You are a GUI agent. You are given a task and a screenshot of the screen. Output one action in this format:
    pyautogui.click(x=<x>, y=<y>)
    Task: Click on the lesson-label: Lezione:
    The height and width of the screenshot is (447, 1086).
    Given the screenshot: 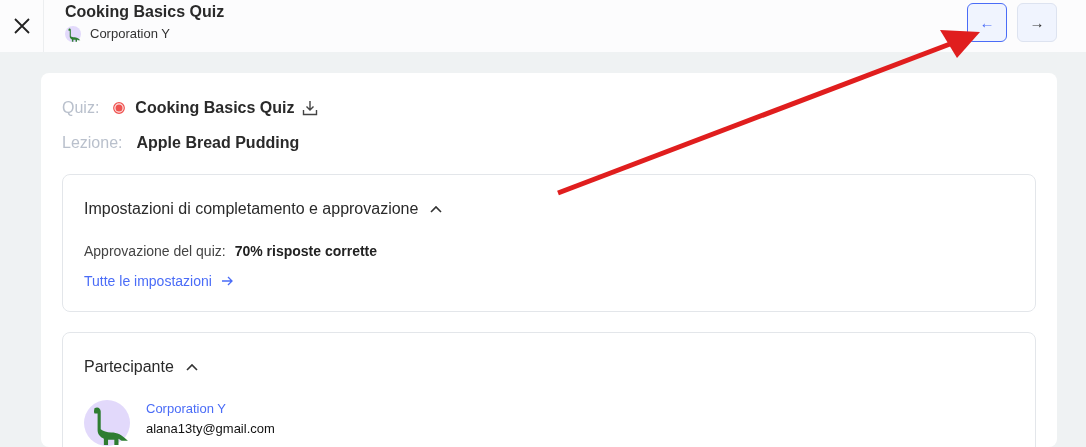 What is the action you would take?
    pyautogui.click(x=92, y=143)
    